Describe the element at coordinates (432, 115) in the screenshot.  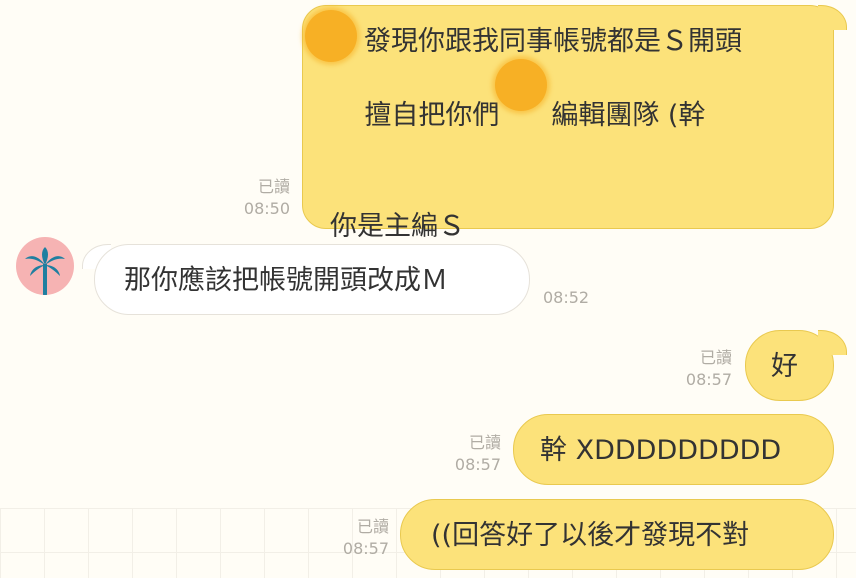
I see `message-1-line-2-part-1: 擅自把你們` at that location.